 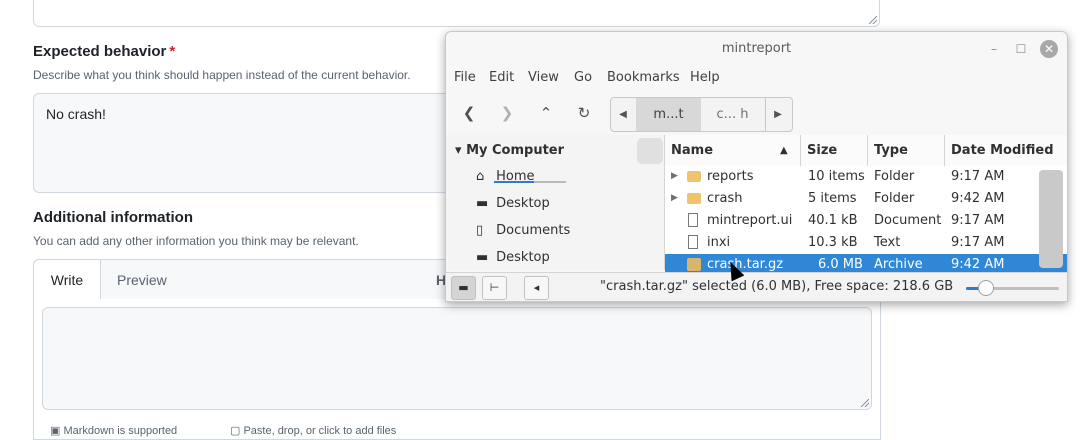 What do you see at coordinates (1049, 49) in the screenshot?
I see `close-icon: ✕` at bounding box center [1049, 49].